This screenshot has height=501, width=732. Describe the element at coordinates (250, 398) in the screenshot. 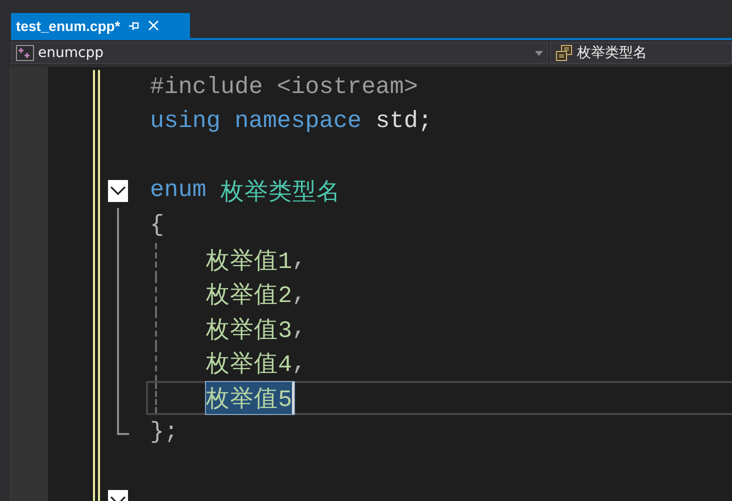

I see `selected-text: 枚举值5` at that location.